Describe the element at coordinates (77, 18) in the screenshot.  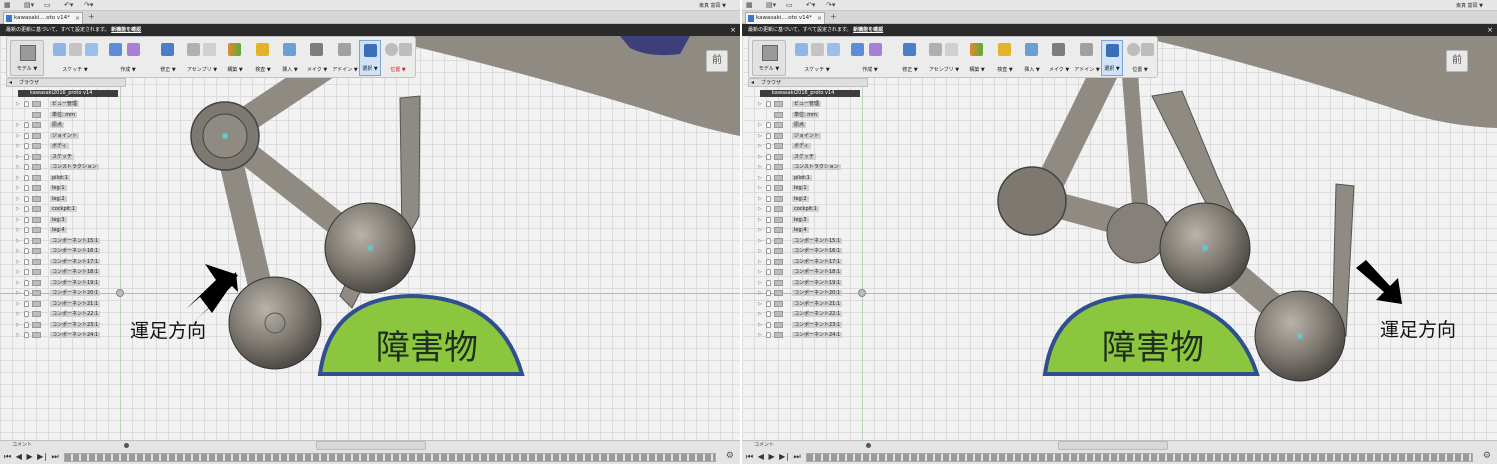
I see `close-tab-icon: ×` at that location.